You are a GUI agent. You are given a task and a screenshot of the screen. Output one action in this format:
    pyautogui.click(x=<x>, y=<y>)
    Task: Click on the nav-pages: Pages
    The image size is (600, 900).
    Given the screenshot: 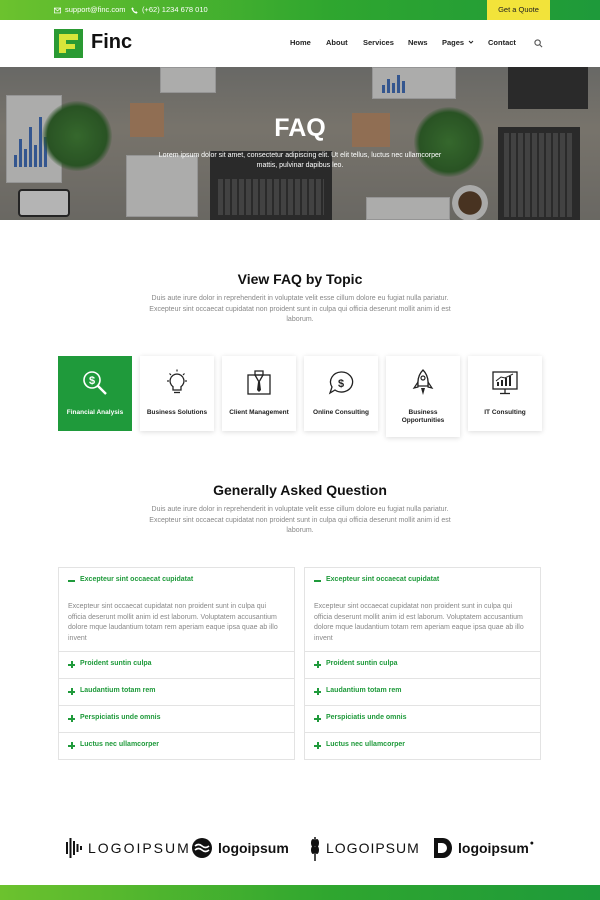 What is the action you would take?
    pyautogui.click(x=458, y=42)
    